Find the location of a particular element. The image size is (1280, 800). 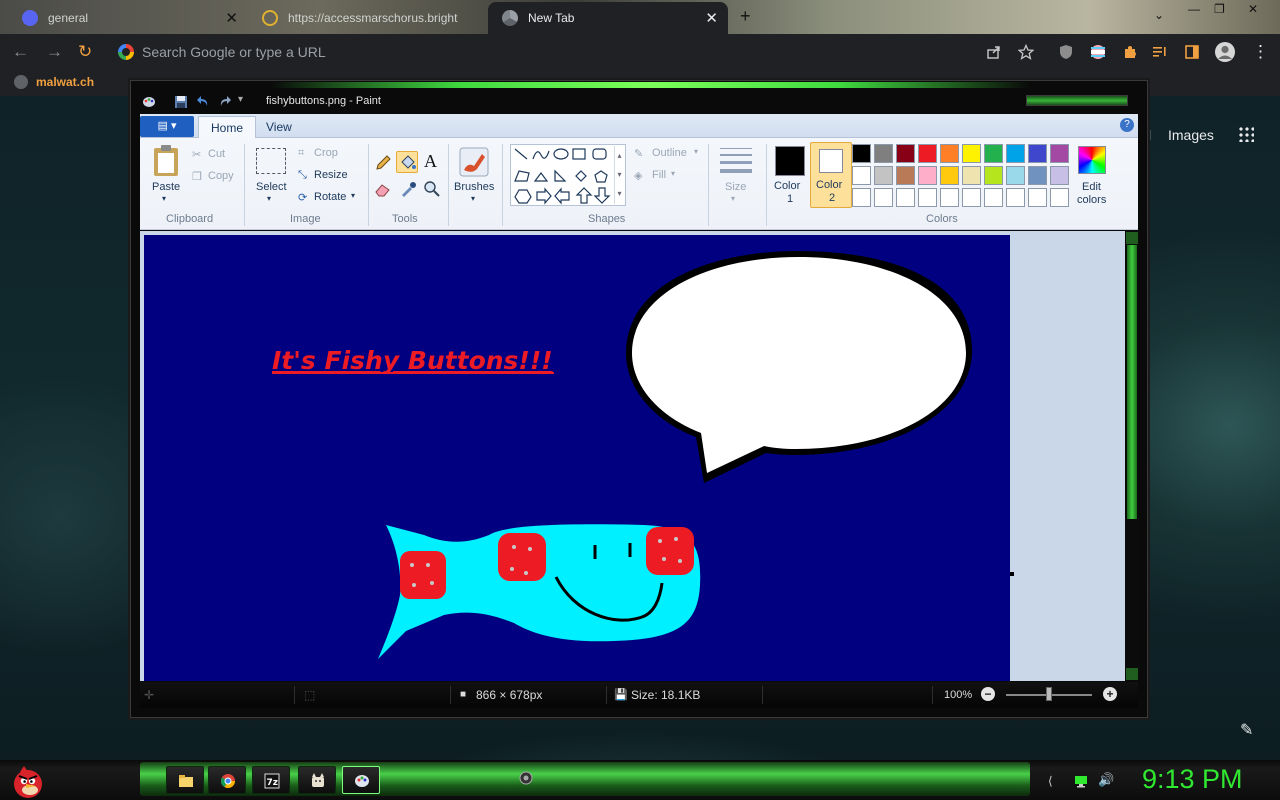

tab-view: View is located at coordinates (279, 127).